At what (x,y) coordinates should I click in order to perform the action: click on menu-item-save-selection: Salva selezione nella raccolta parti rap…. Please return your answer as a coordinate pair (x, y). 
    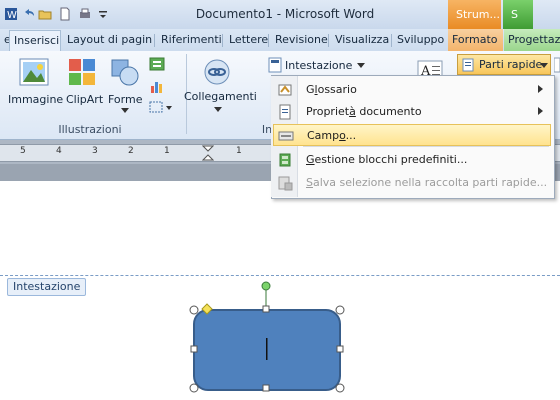
    Looking at the image, I should click on (412, 183).